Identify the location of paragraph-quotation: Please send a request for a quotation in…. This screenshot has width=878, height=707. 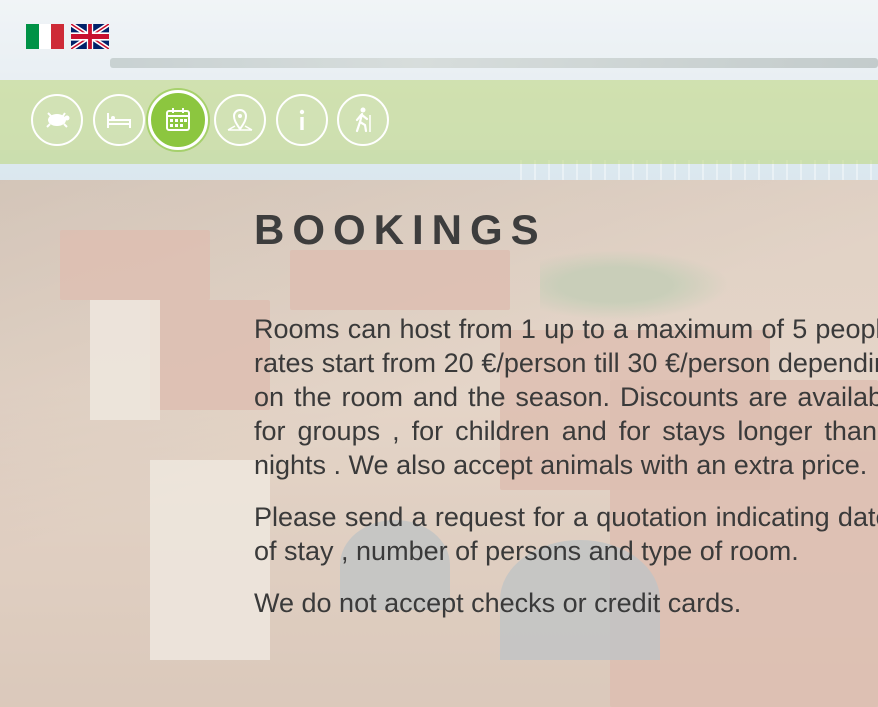
(566, 534).